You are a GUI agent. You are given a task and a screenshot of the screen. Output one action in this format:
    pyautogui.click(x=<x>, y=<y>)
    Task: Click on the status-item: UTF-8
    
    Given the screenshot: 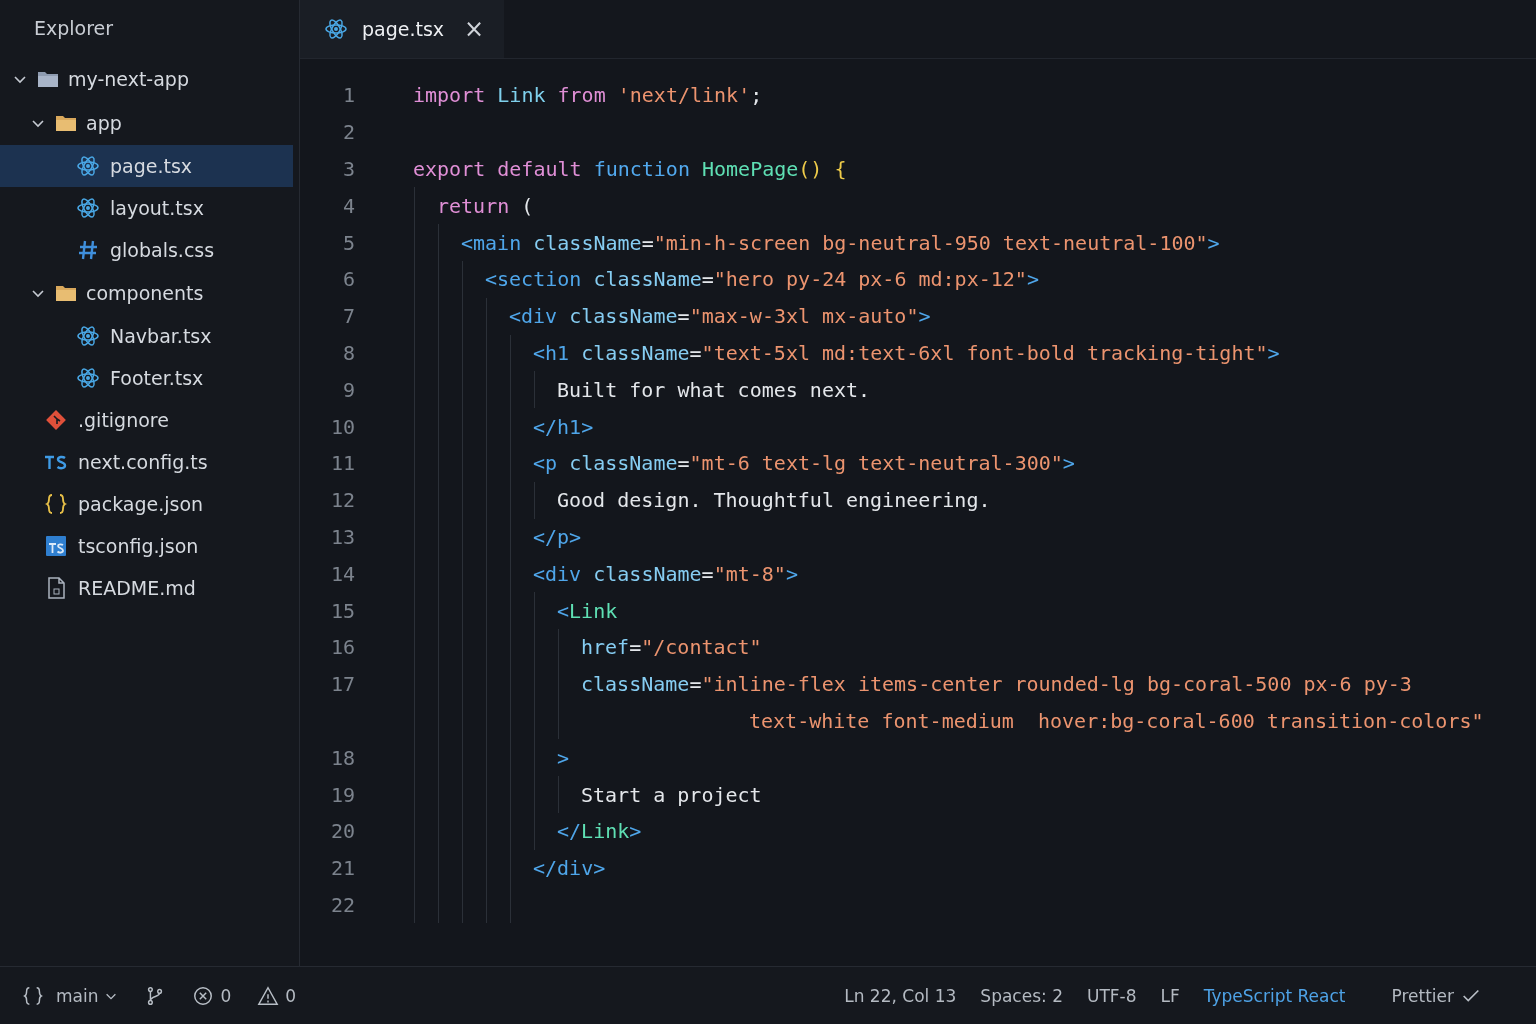 What is the action you would take?
    pyautogui.click(x=1111, y=995)
    